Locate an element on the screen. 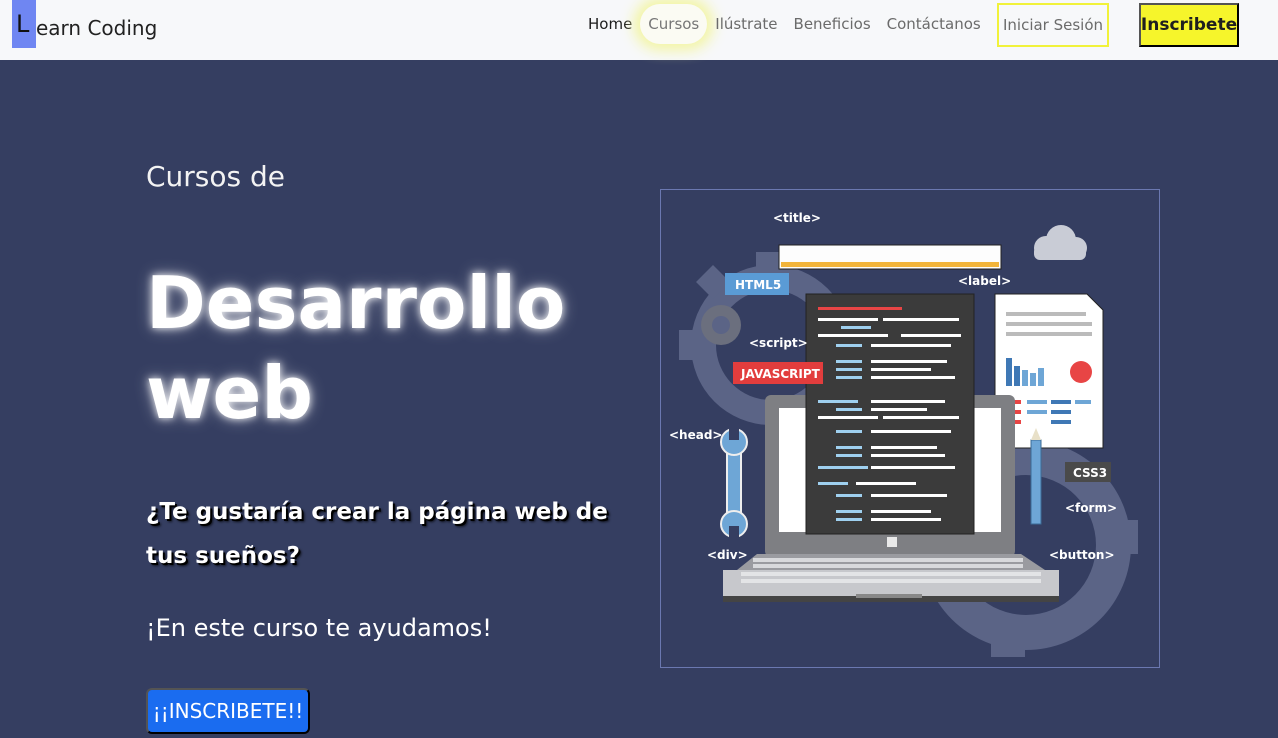 This screenshot has height=738, width=1278. tag-div: <div> is located at coordinates (727, 555).